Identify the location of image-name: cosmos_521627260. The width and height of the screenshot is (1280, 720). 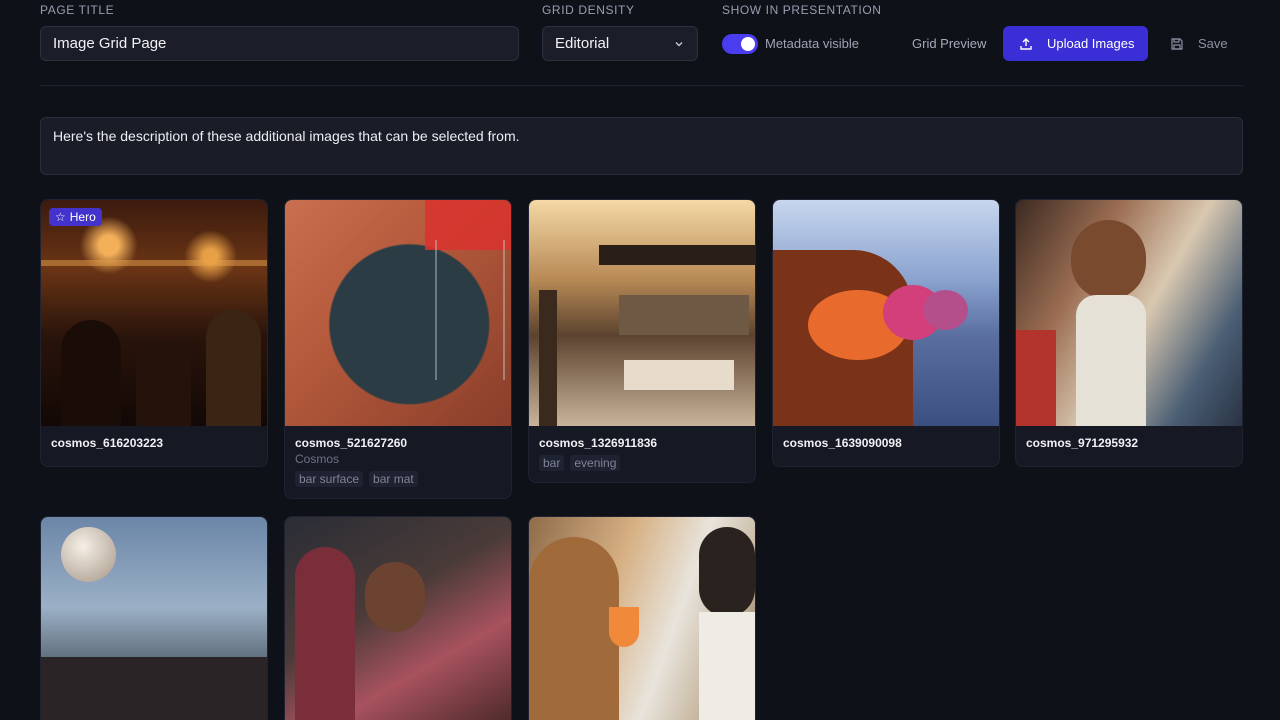
(351, 443).